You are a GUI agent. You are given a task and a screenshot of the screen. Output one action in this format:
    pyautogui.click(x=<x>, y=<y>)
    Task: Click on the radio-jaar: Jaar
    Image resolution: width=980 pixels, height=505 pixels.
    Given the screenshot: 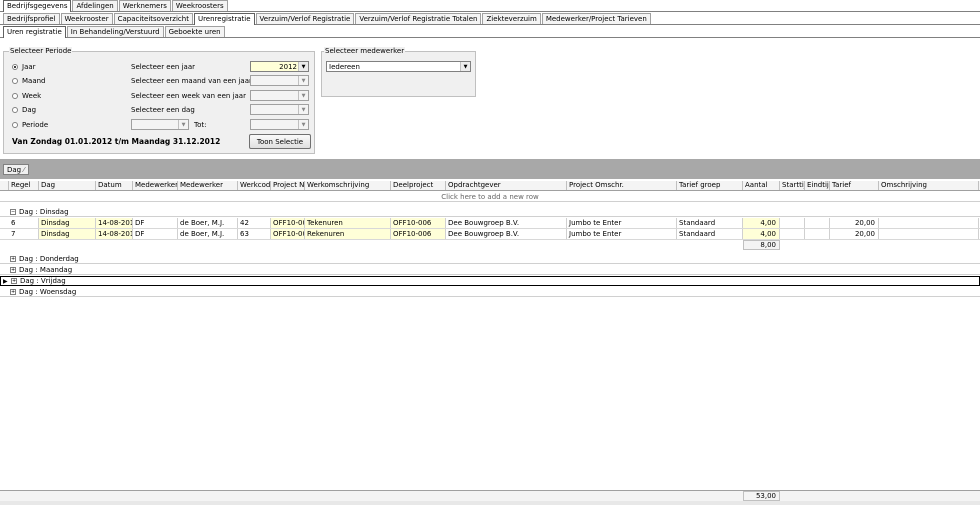 What is the action you would take?
    pyautogui.click(x=24, y=67)
    